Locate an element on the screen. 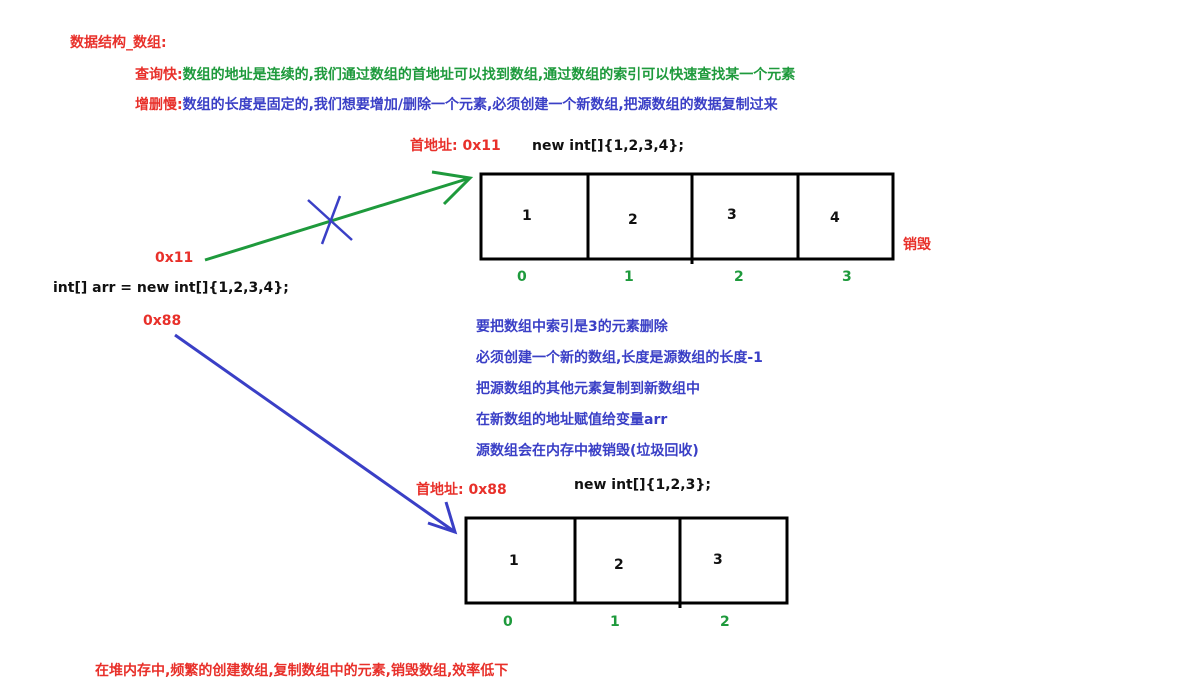  array2-index: 1 is located at coordinates (615, 622).